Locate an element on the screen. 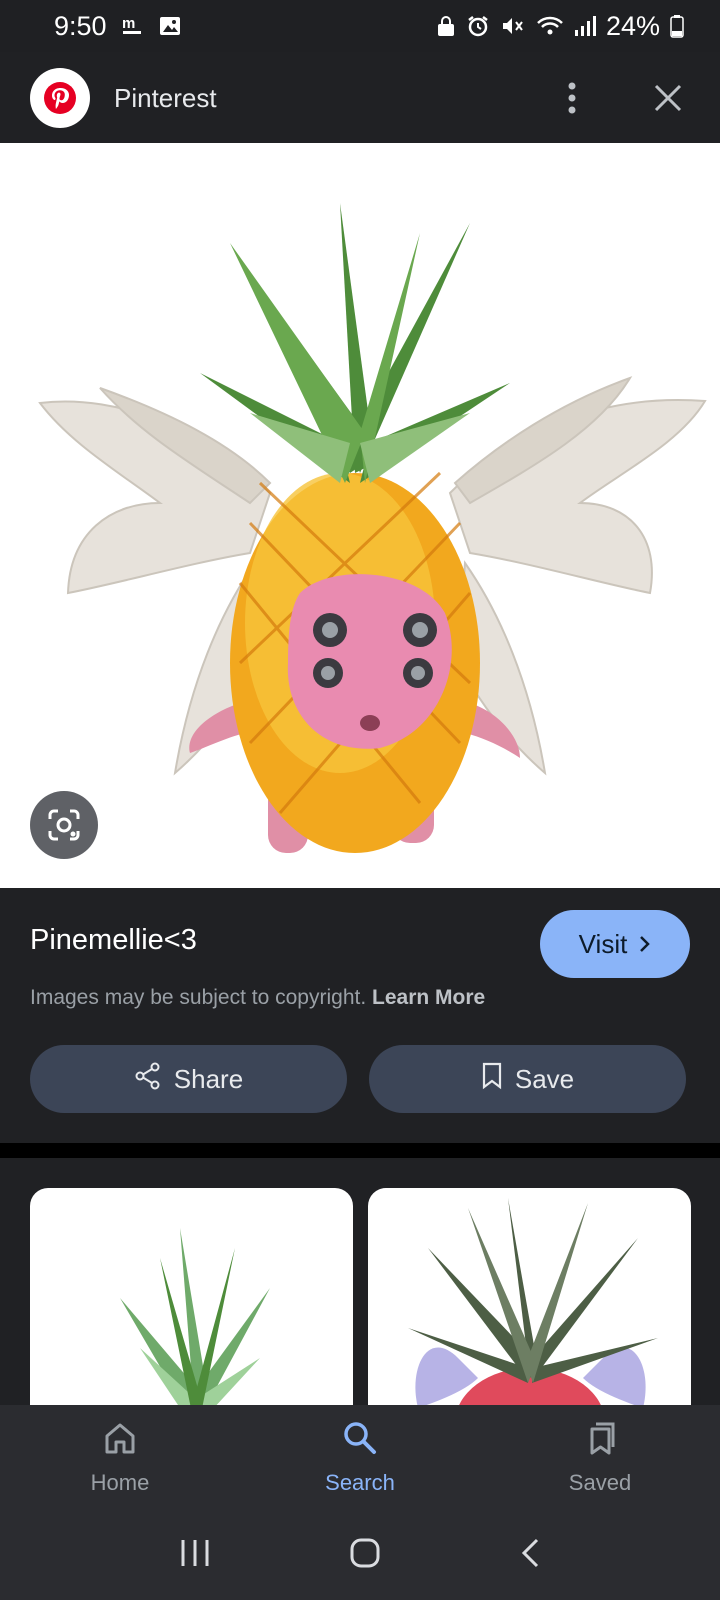 This screenshot has height=1600, width=720. gallery-icon is located at coordinates (170, 26).